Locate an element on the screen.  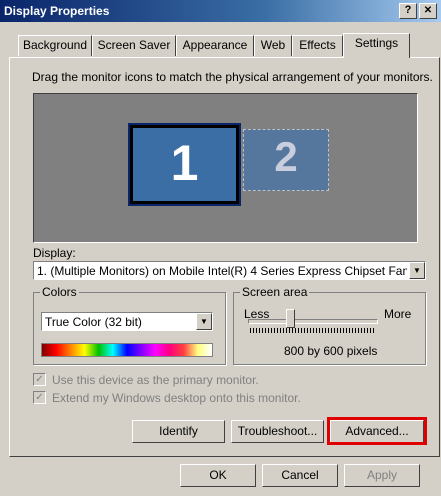
monitor-1-icon: 1 is located at coordinates (184, 164).